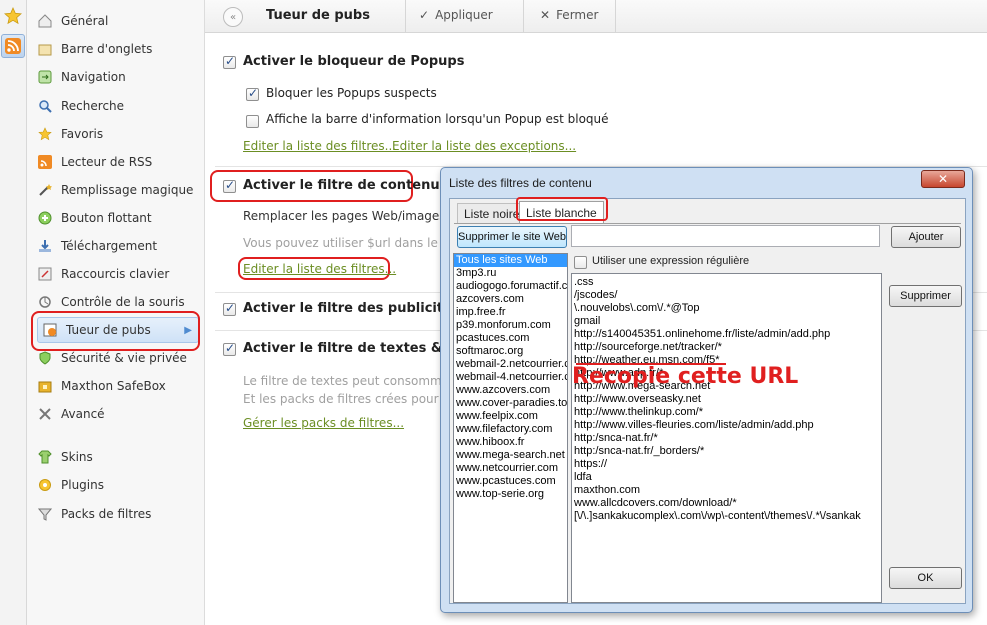 Image resolution: width=987 pixels, height=625 pixels. What do you see at coordinates (510, 442) in the screenshot?
I see `site-list-item: www.hiboox.fr` at bounding box center [510, 442].